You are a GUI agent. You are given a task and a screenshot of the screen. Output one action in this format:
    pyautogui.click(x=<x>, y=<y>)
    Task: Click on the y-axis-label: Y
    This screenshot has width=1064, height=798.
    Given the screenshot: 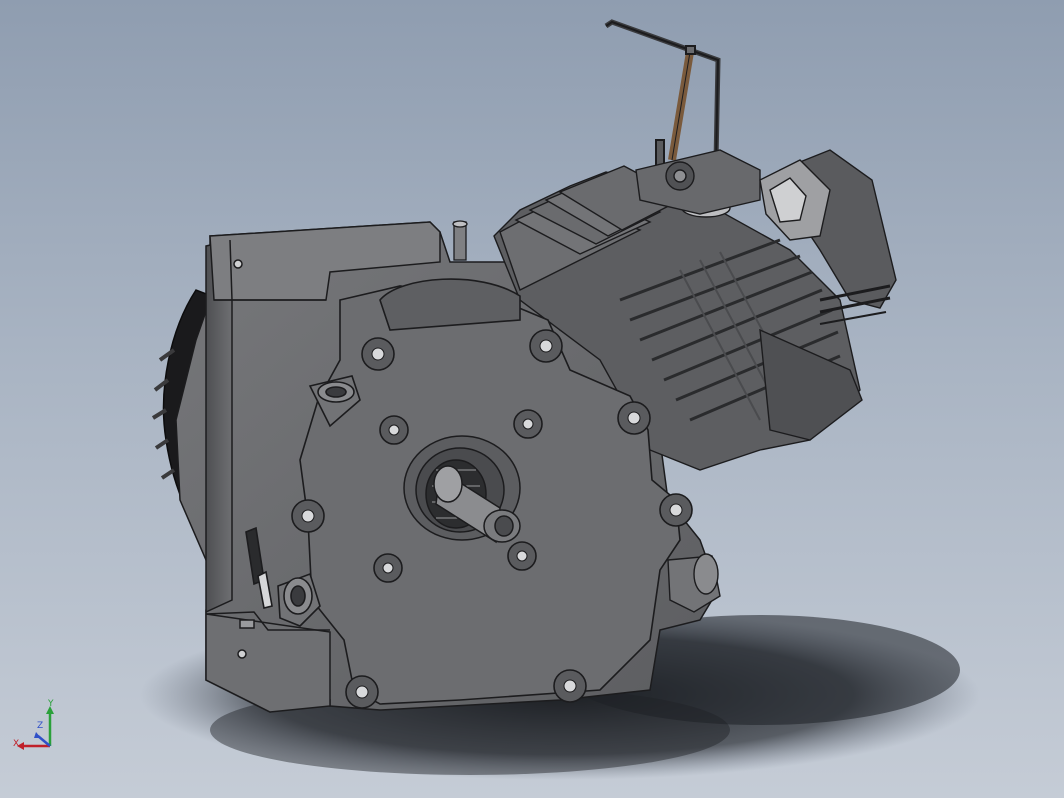 What is the action you would take?
    pyautogui.click(x=51, y=704)
    